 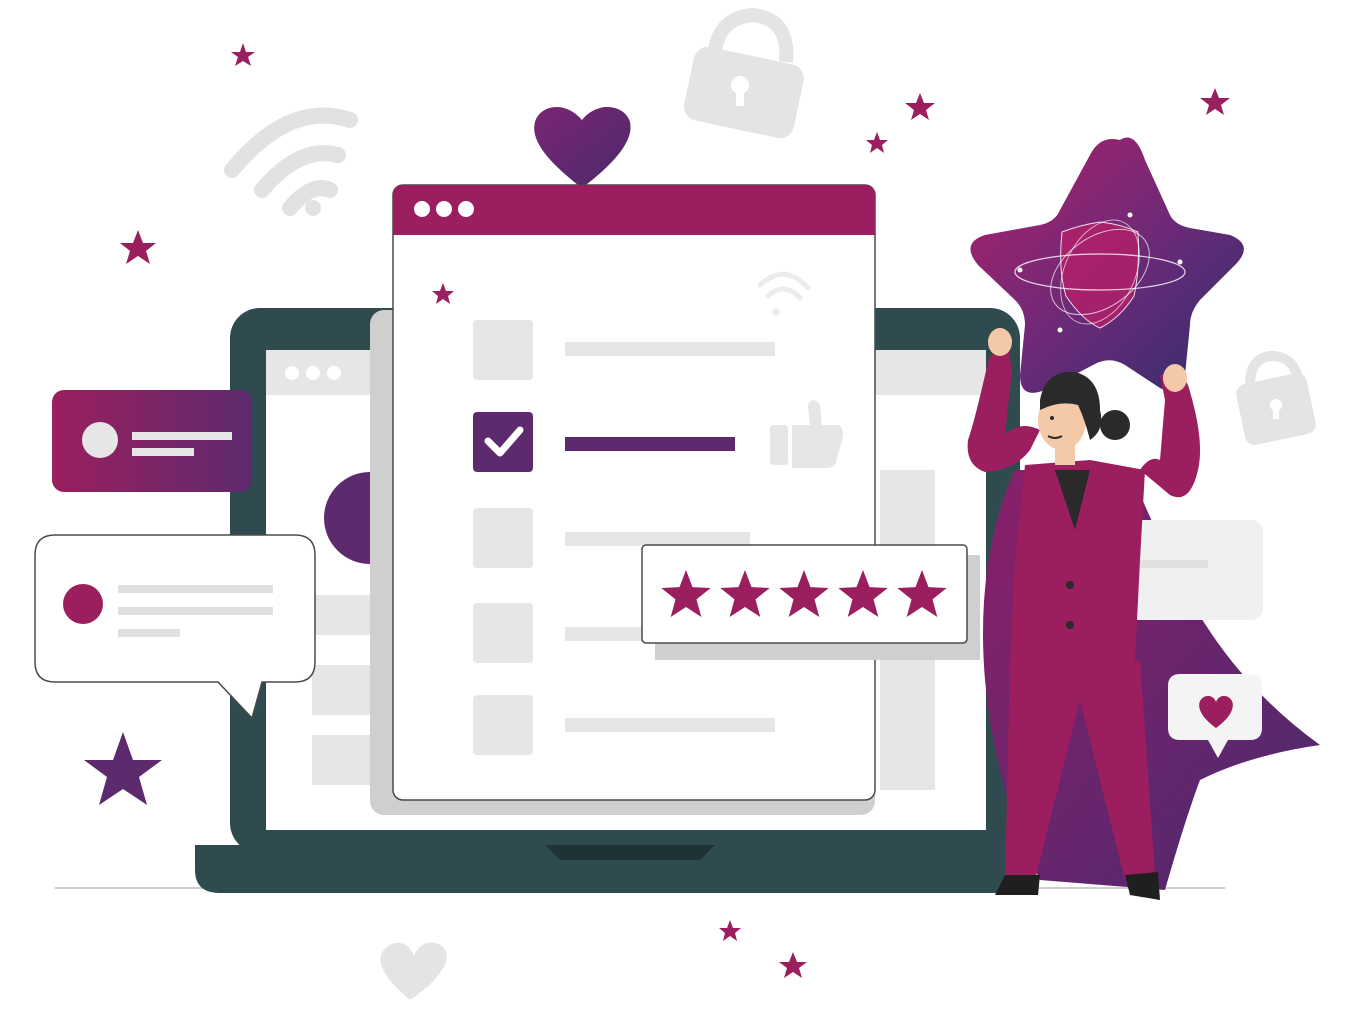 What do you see at coordinates (1194, 570) in the screenshot?
I see `card` at bounding box center [1194, 570].